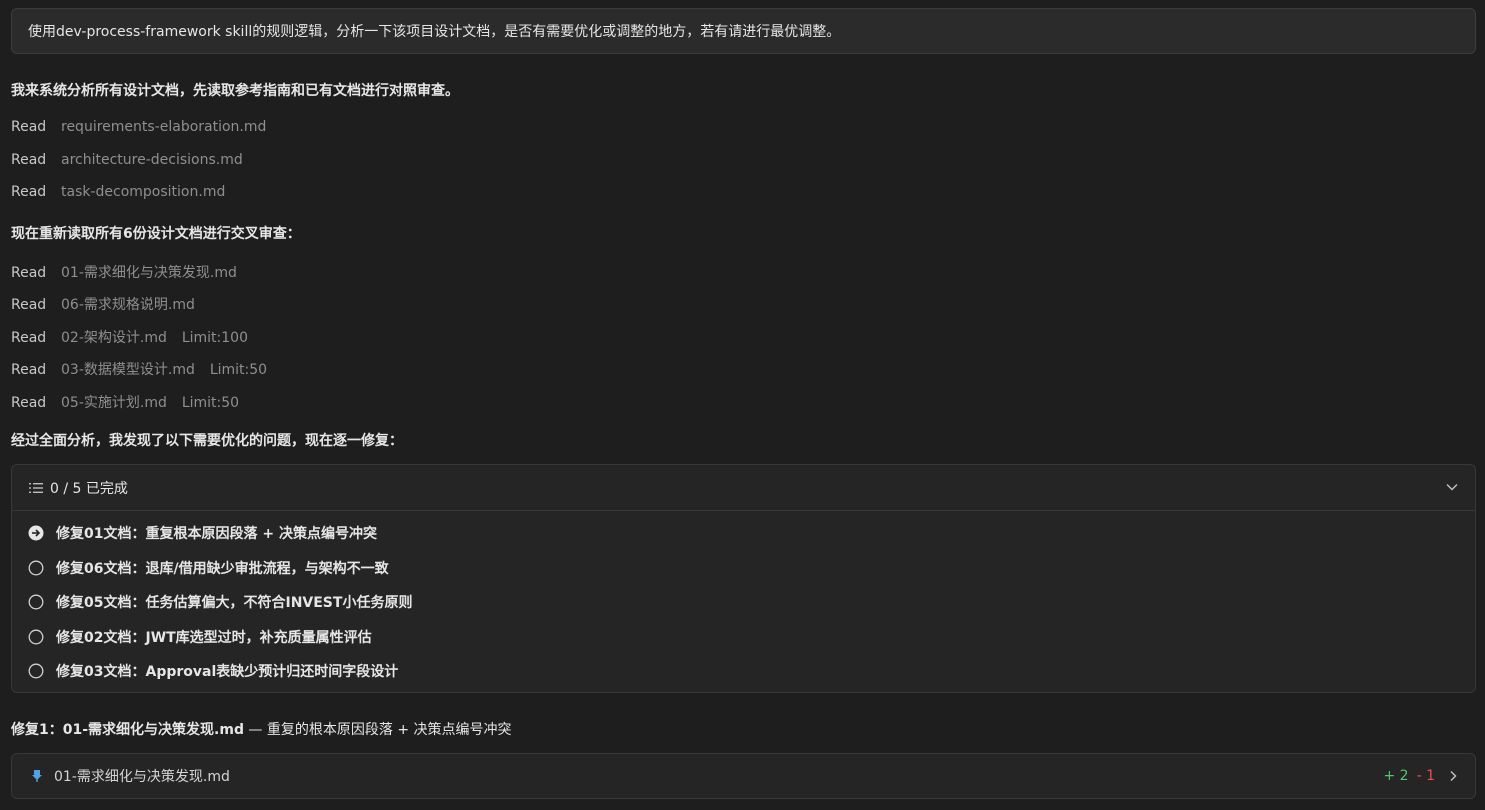 The width and height of the screenshot is (1485, 810). What do you see at coordinates (235, 91) in the screenshot?
I see `intro-heading: 我来系统分析所有设计文档，先读取参考指南和已有文档进行对照审查。` at bounding box center [235, 91].